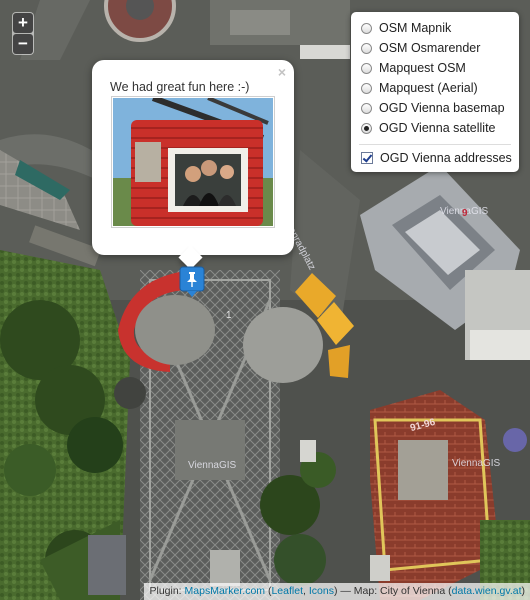 The image size is (530, 600). I want to click on layer-option-mapquest-osm: Mapquest OSM, so click(413, 68).